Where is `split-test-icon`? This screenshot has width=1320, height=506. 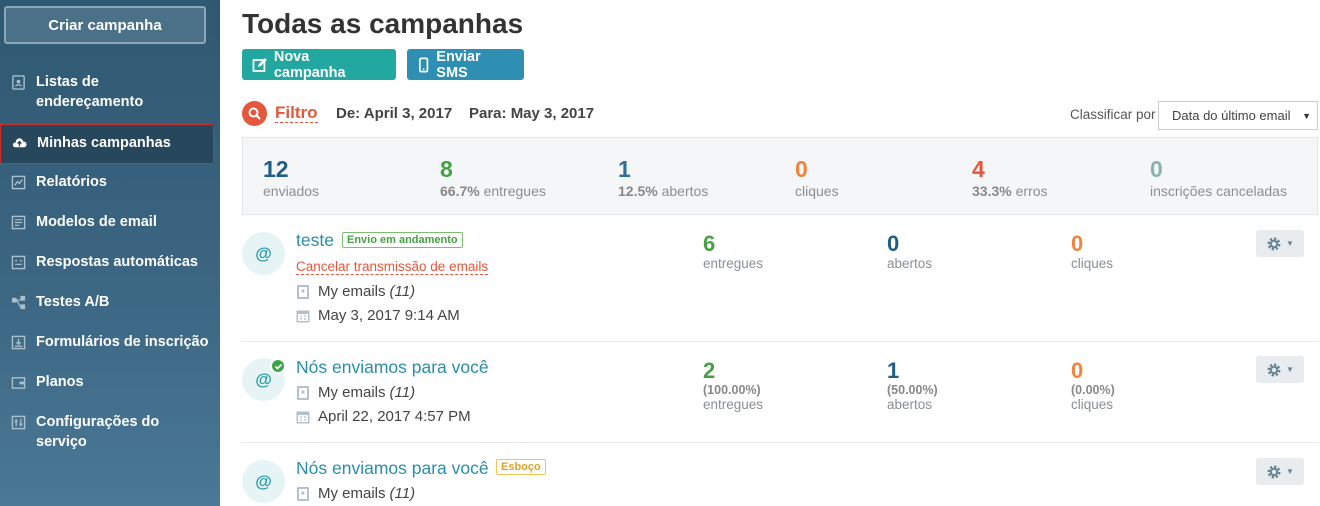
split-test-icon is located at coordinates (18, 302).